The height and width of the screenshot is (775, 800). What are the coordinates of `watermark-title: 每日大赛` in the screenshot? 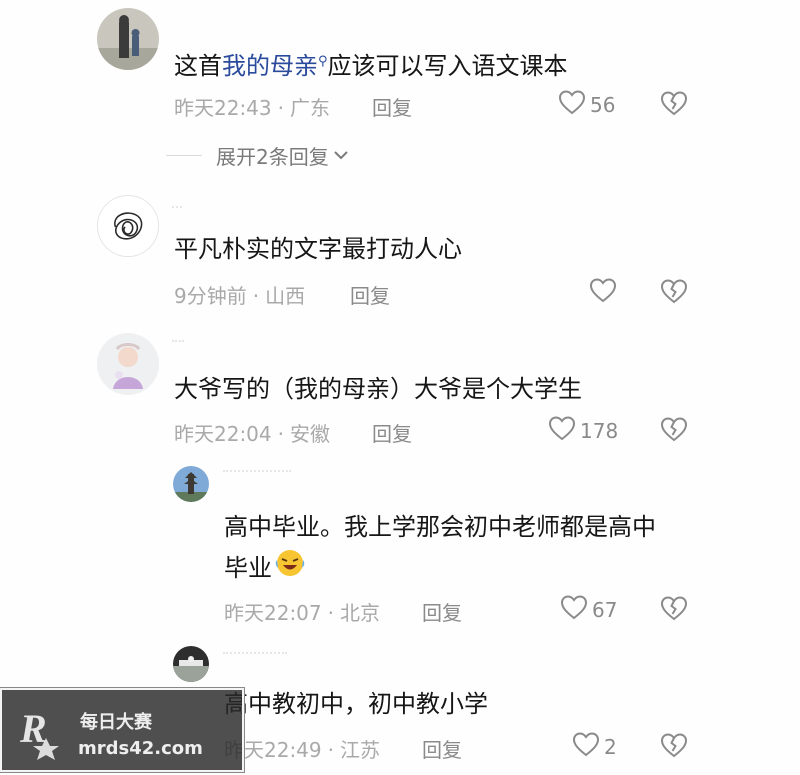 It's located at (116, 722).